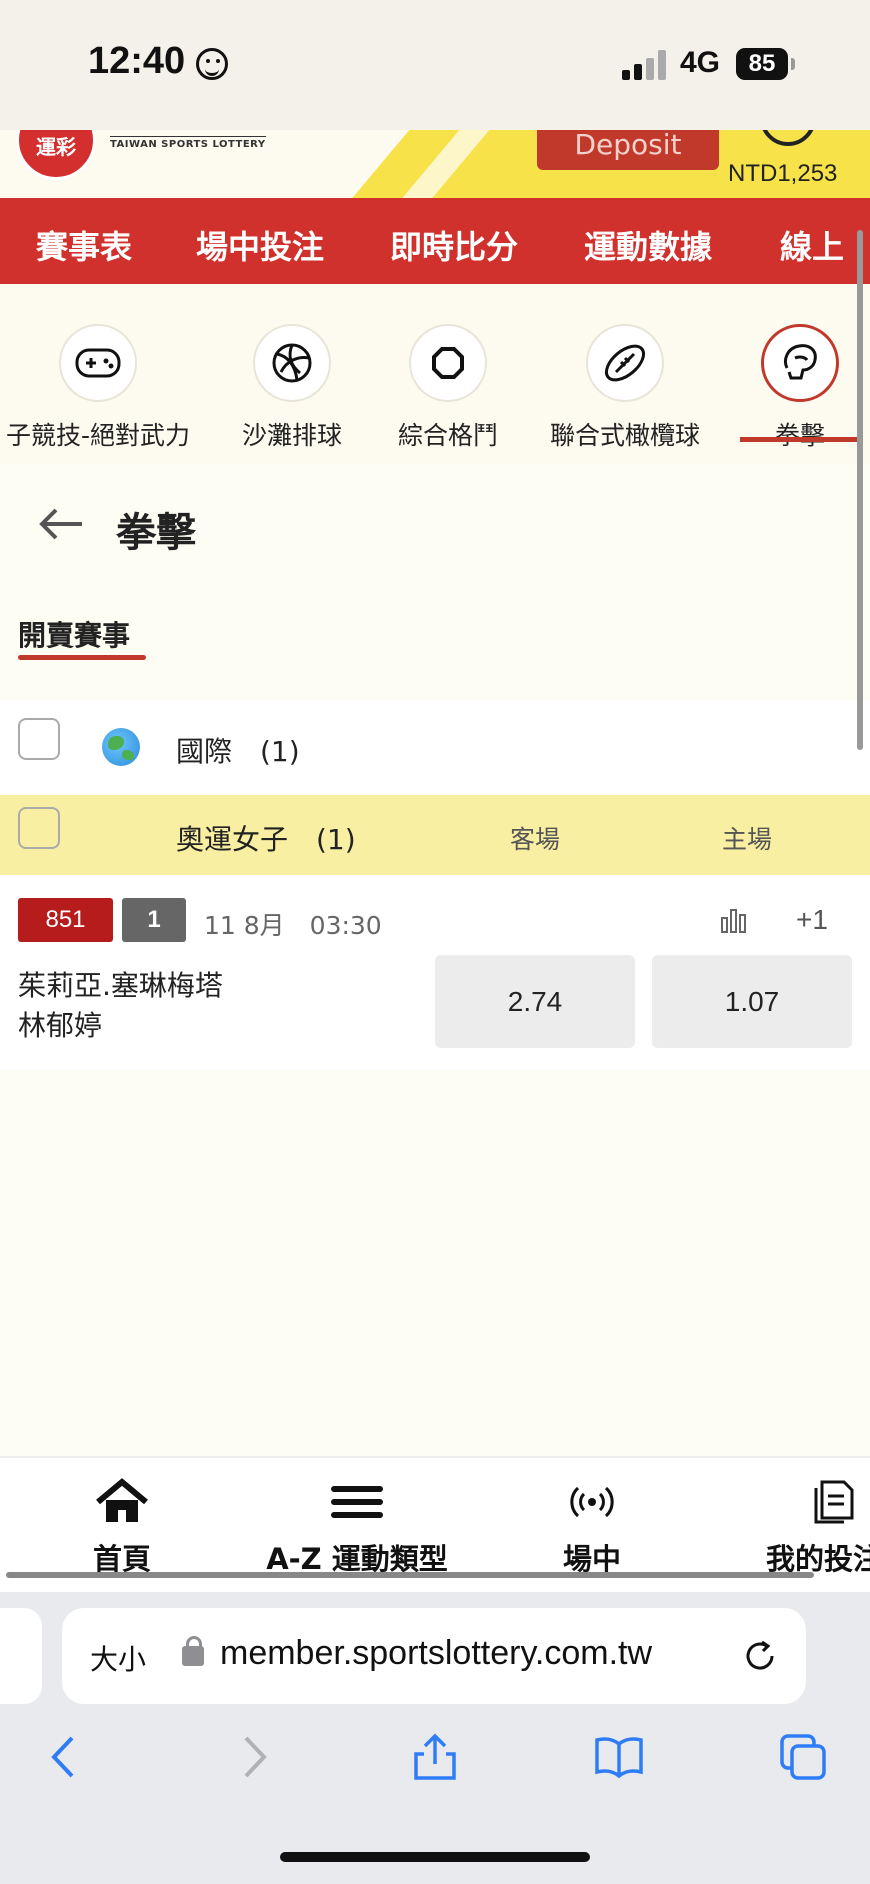 Image resolution: width=870 pixels, height=1884 pixels. What do you see at coordinates (39, 828) in the screenshot?
I see `league-checkbox` at bounding box center [39, 828].